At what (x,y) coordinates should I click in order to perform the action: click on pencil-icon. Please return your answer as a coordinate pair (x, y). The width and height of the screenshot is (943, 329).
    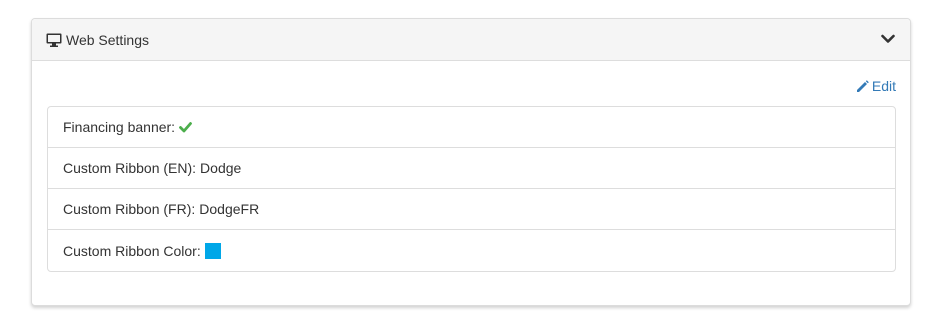
    Looking at the image, I should click on (862, 86).